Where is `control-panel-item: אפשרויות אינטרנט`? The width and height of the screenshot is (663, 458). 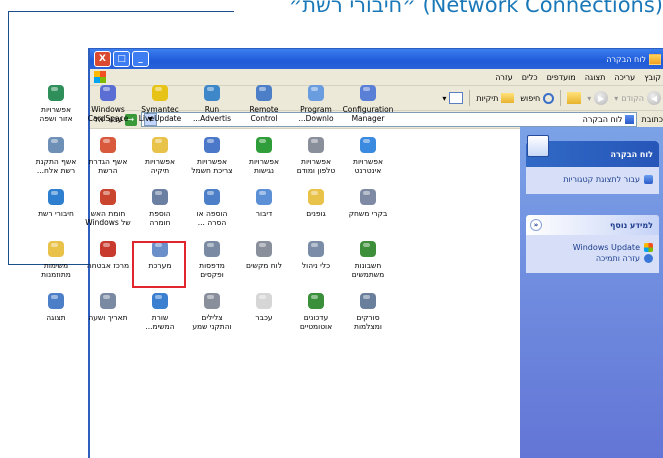 control-panel-item: אפשרויות אינטרנט is located at coordinates (368, 157).